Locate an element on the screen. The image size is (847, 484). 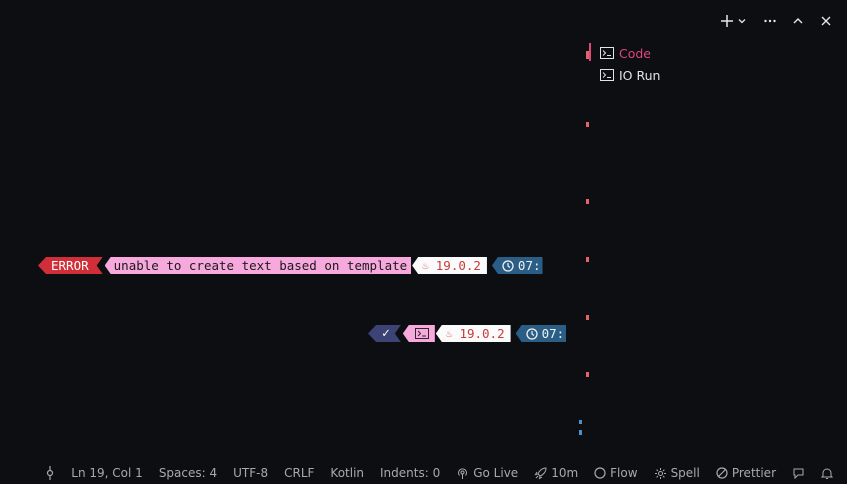
close-icon is located at coordinates (826, 21).